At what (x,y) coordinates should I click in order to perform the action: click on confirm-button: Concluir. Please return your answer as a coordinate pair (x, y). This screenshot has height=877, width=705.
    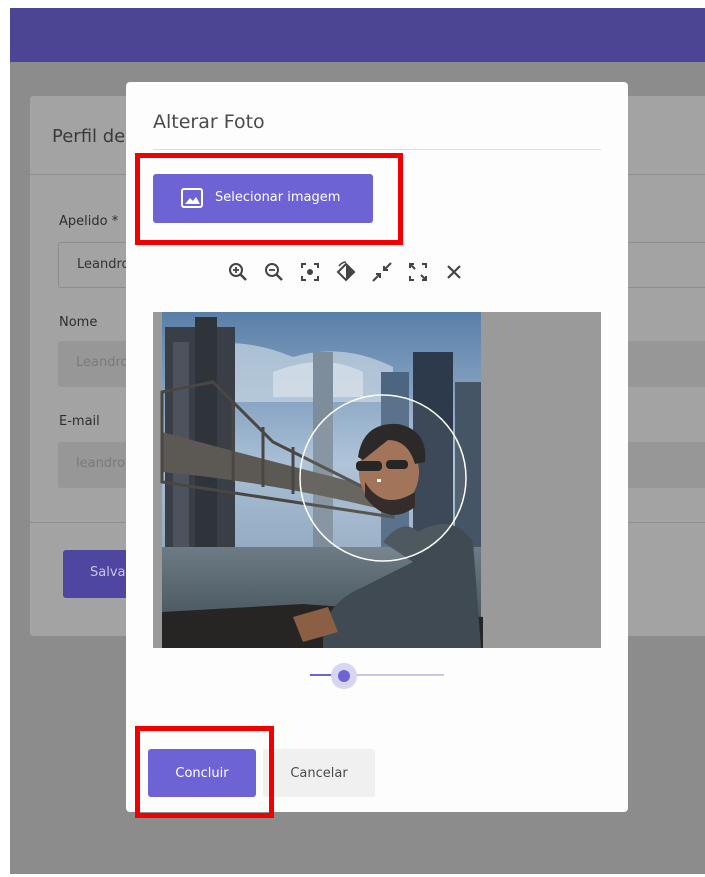
    Looking at the image, I should click on (202, 773).